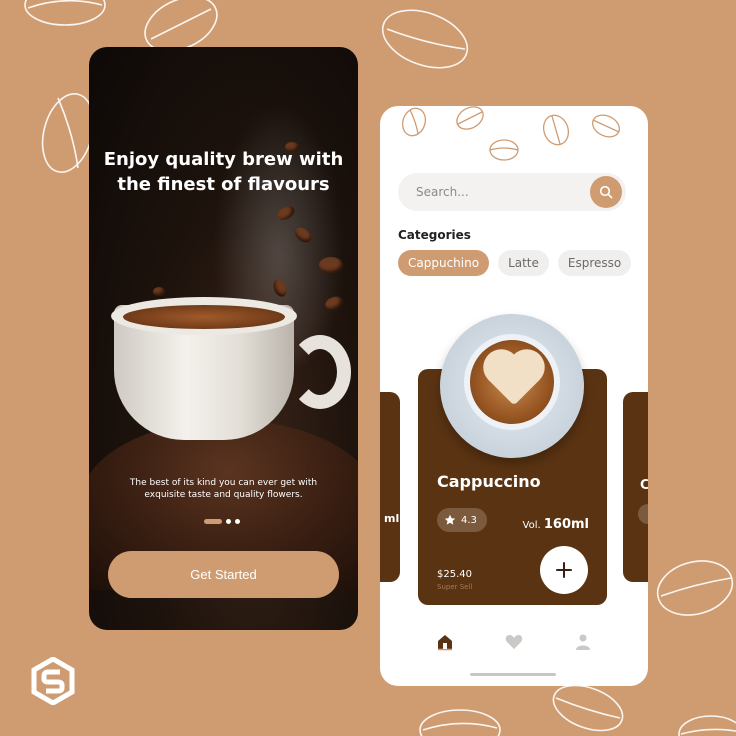 Image resolution: width=736 pixels, height=736 pixels. Describe the element at coordinates (53, 681) in the screenshot. I see `hexagon-s-logo-icon` at that location.